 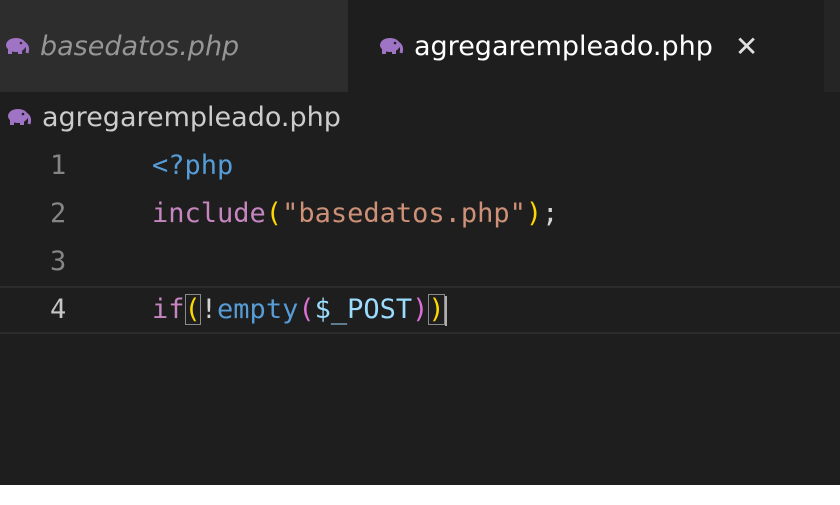 What do you see at coordinates (58, 165) in the screenshot?
I see `line-number: 1` at bounding box center [58, 165].